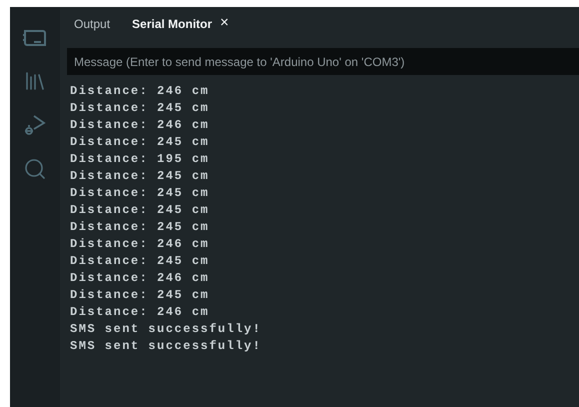  Describe the element at coordinates (35, 38) in the screenshot. I see `board-icon` at that location.